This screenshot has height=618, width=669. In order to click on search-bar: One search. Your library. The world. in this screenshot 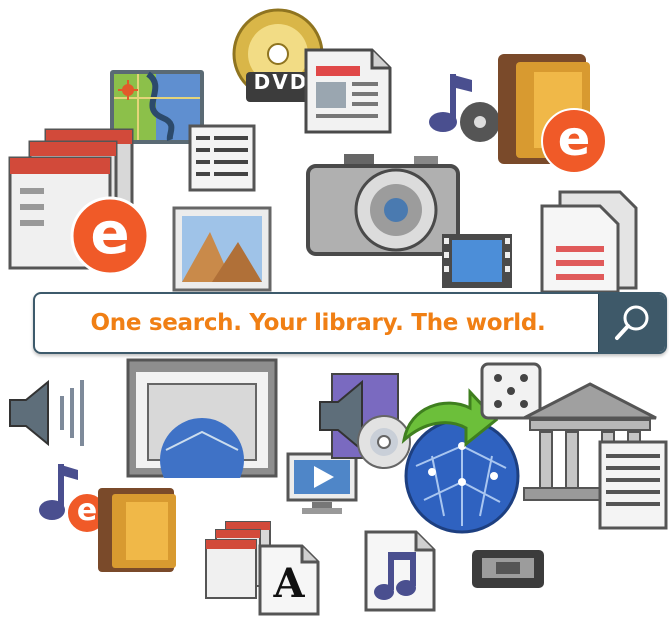, I will do `click(350, 323)`.